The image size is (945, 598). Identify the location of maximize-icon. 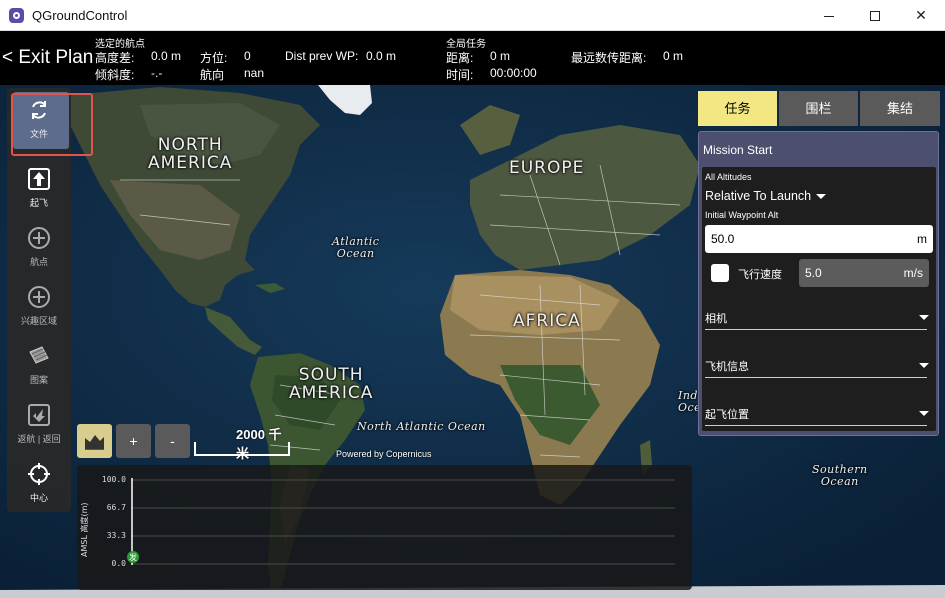
(875, 16).